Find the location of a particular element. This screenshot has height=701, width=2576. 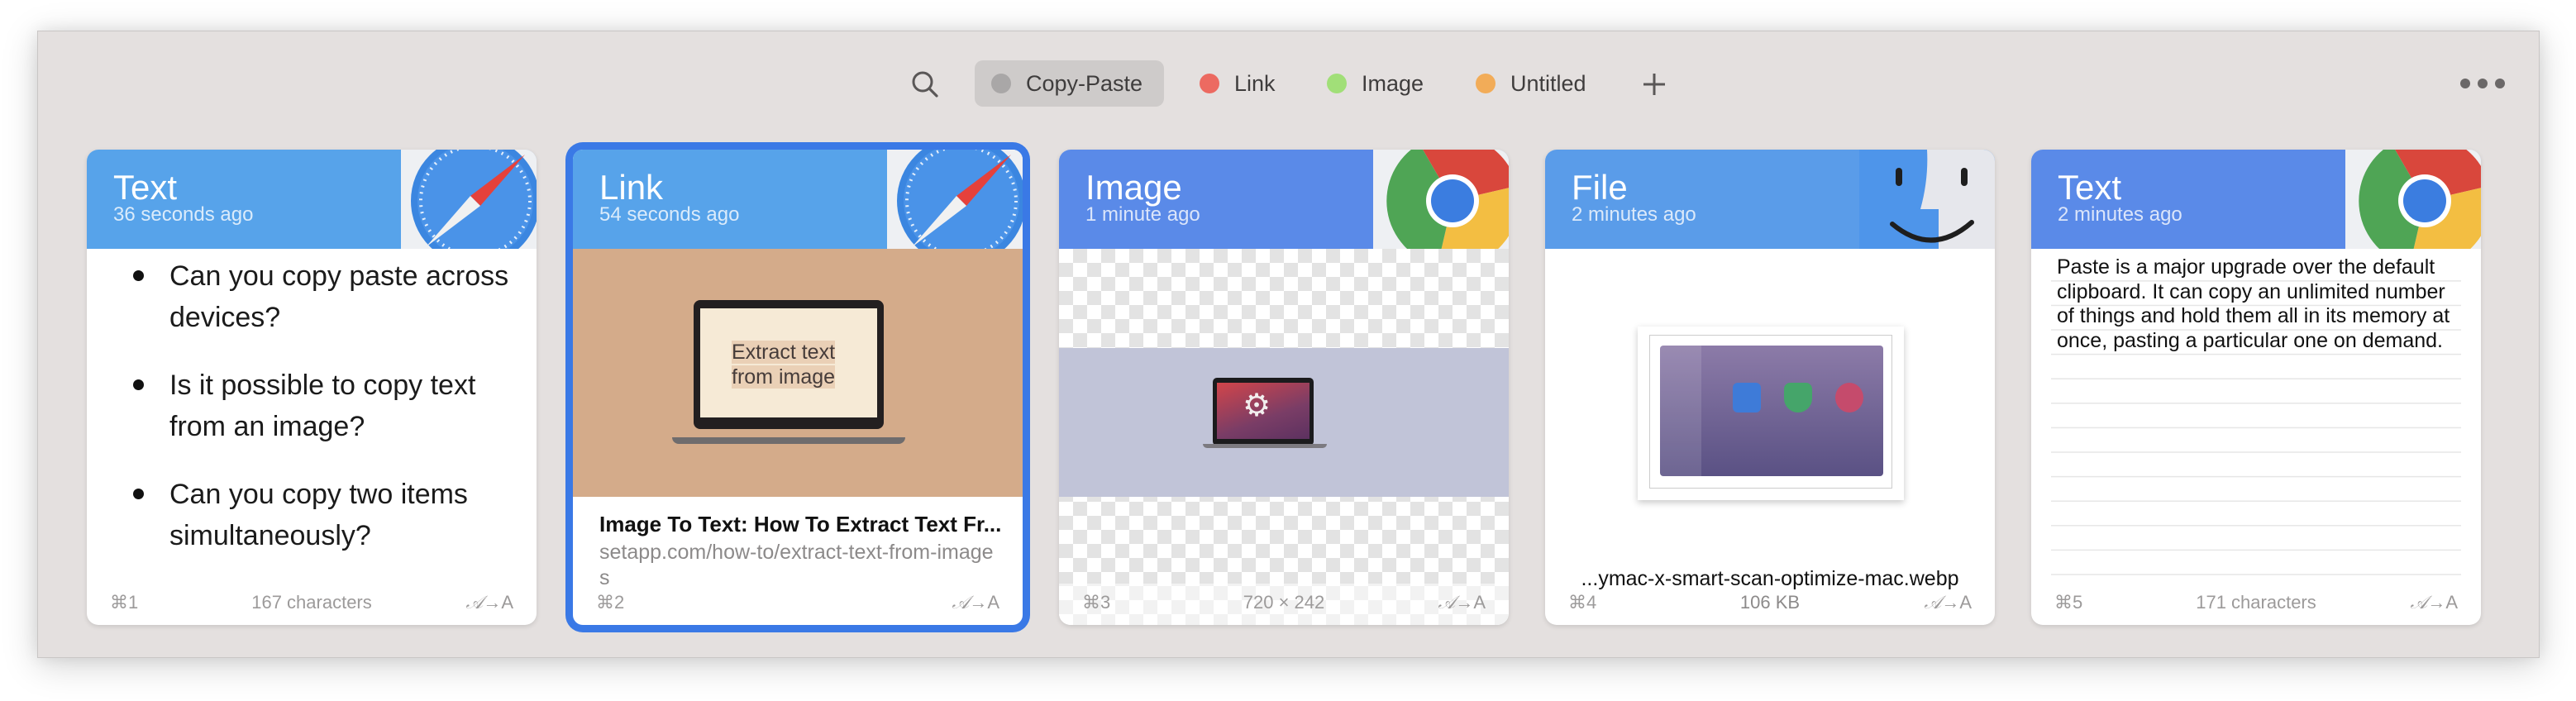

shortcut-label: ⌘2 is located at coordinates (610, 603).